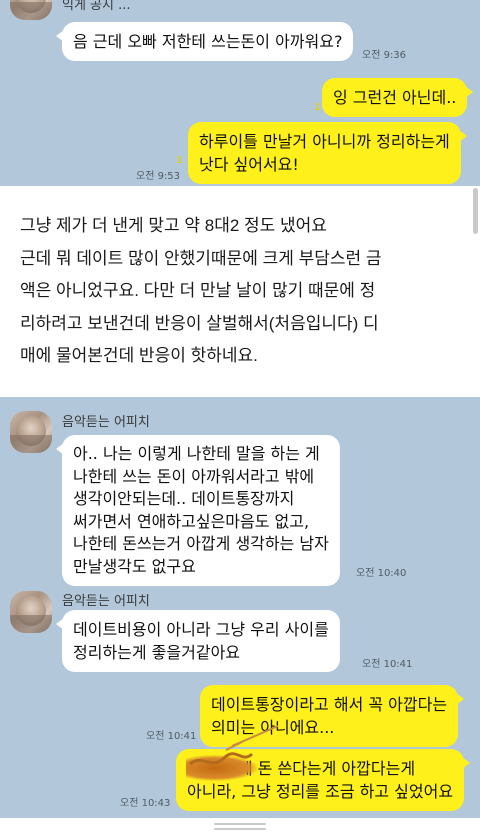  Describe the element at coordinates (234, 745) in the screenshot. I see `redaction-scribble` at that location.